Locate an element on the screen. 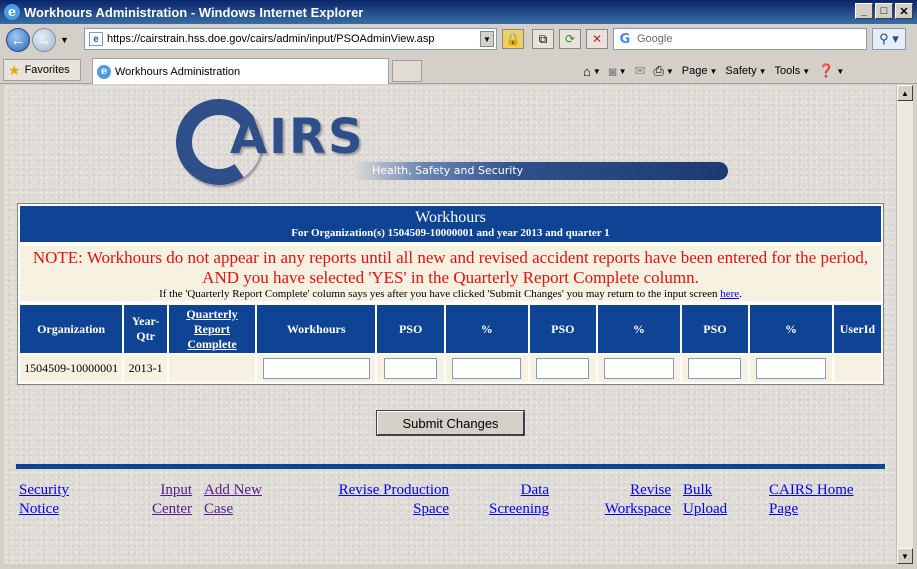  cell-year-qtr: 2013-1 is located at coordinates (146, 368).